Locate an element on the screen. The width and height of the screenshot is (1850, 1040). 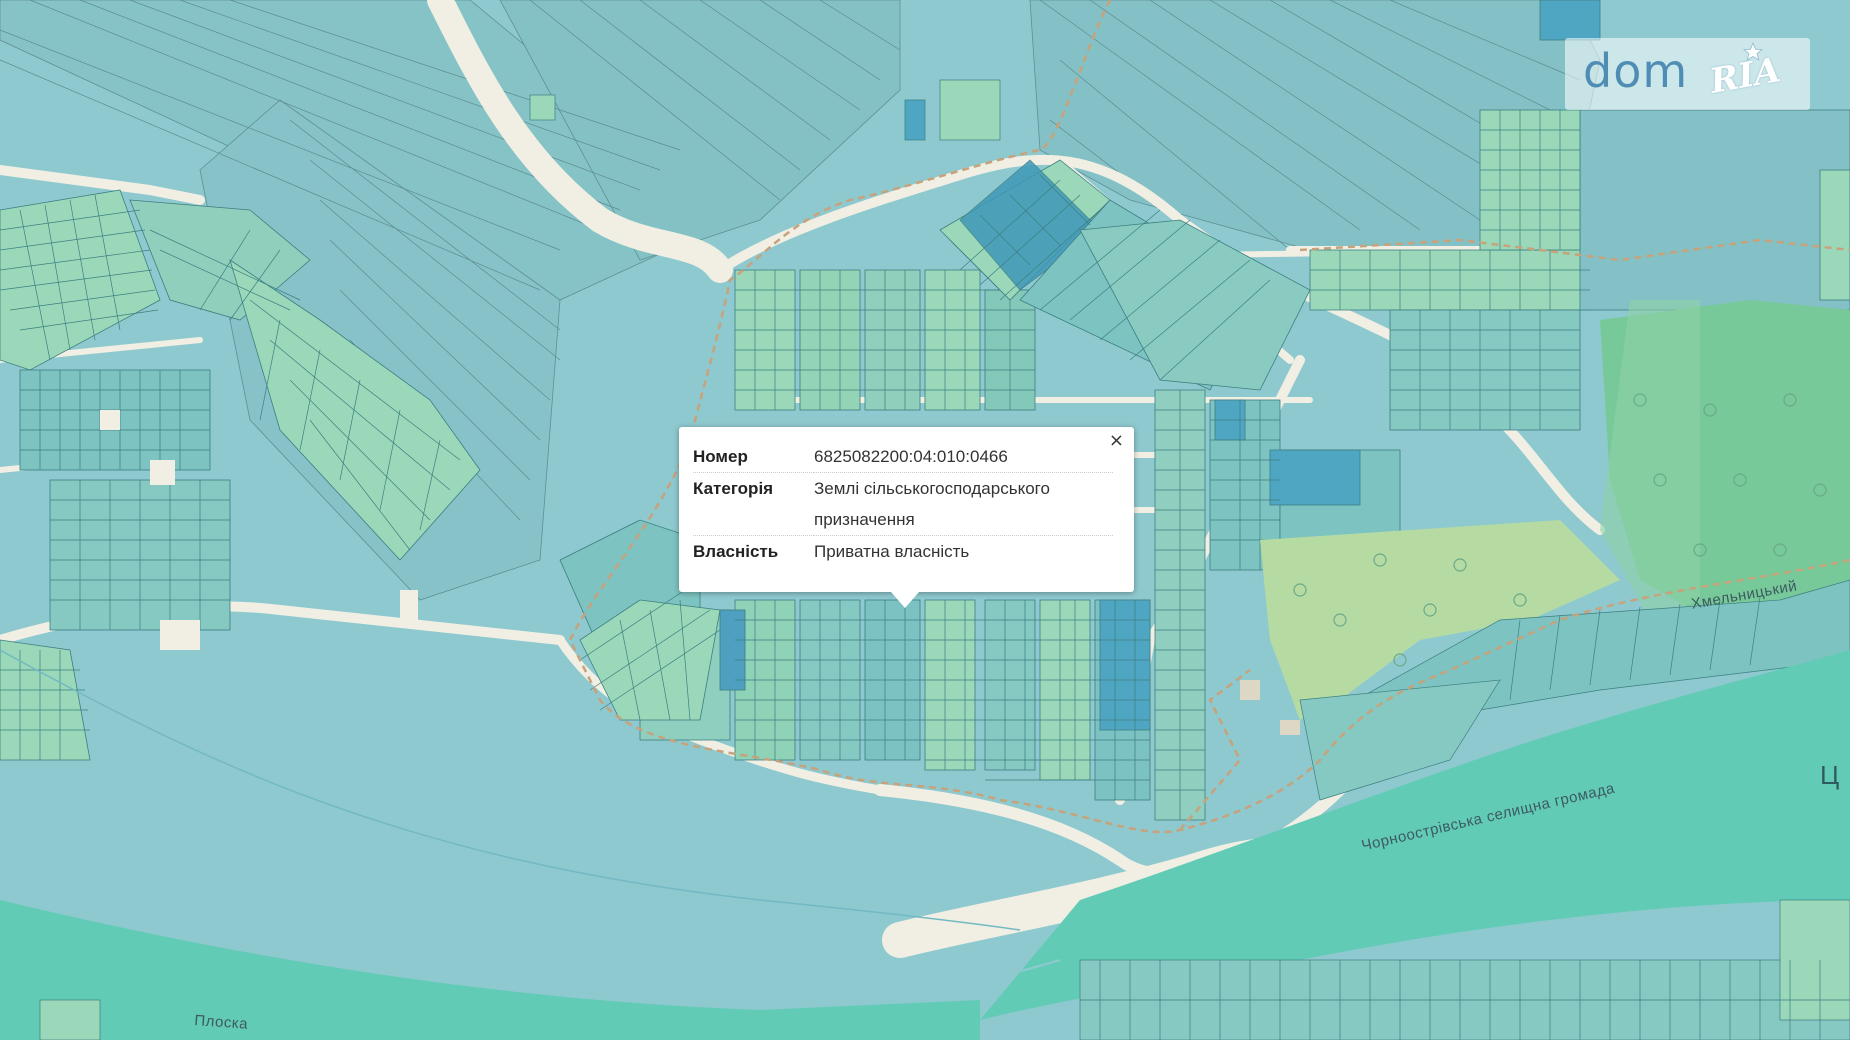
logo-text-dom: dom is located at coordinates (1636, 71).